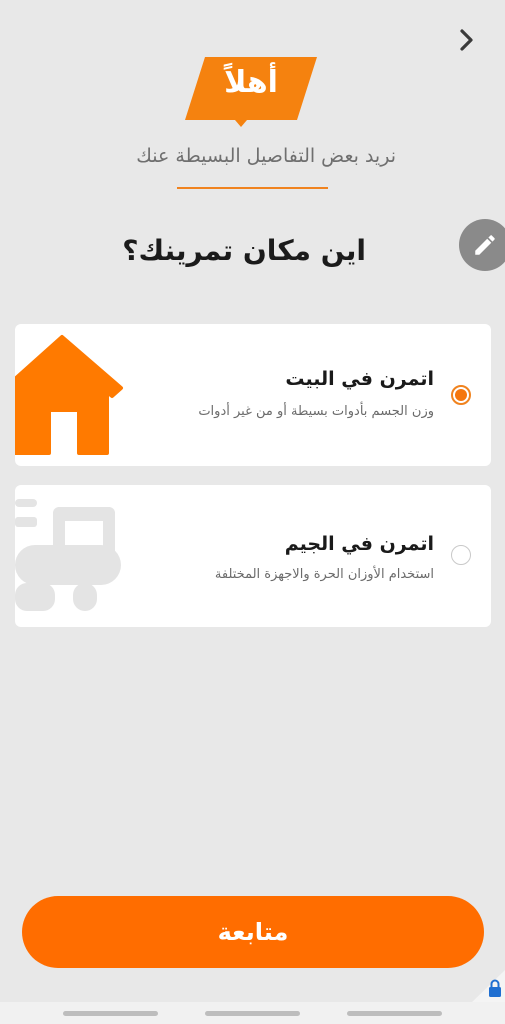 Image resolution: width=505 pixels, height=1024 pixels. I want to click on house-icon, so click(69, 395).